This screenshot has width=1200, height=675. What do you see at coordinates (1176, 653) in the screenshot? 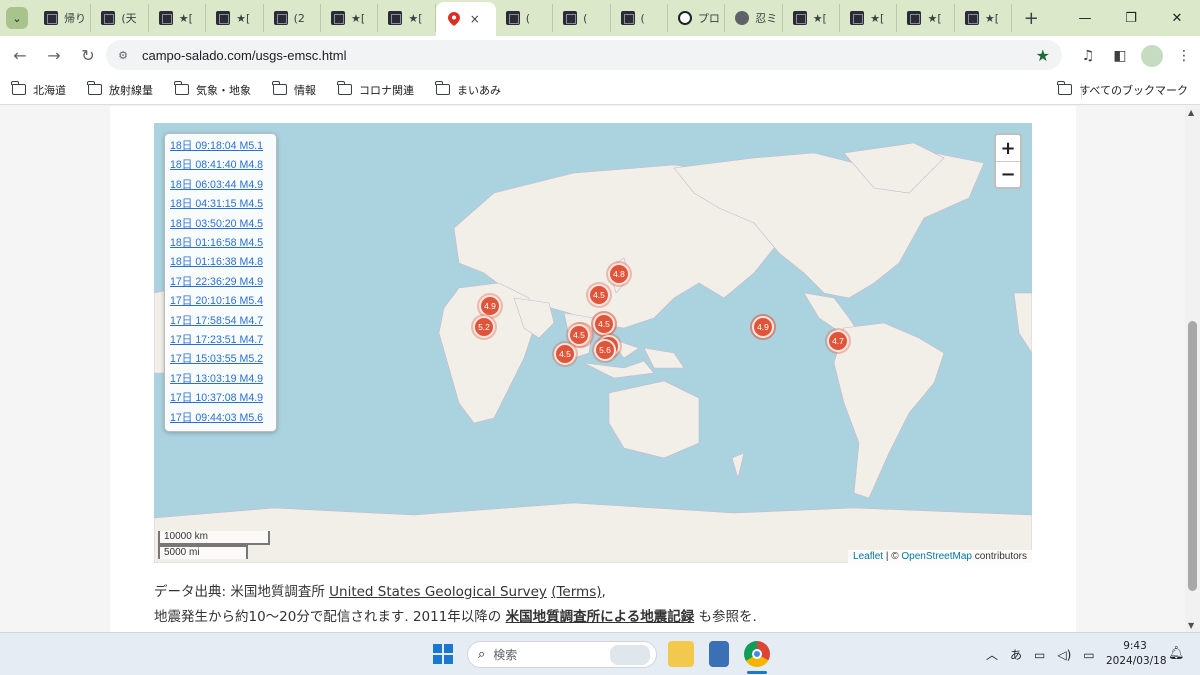
I see `notification-bell-icon: 🔔︎` at bounding box center [1176, 653].